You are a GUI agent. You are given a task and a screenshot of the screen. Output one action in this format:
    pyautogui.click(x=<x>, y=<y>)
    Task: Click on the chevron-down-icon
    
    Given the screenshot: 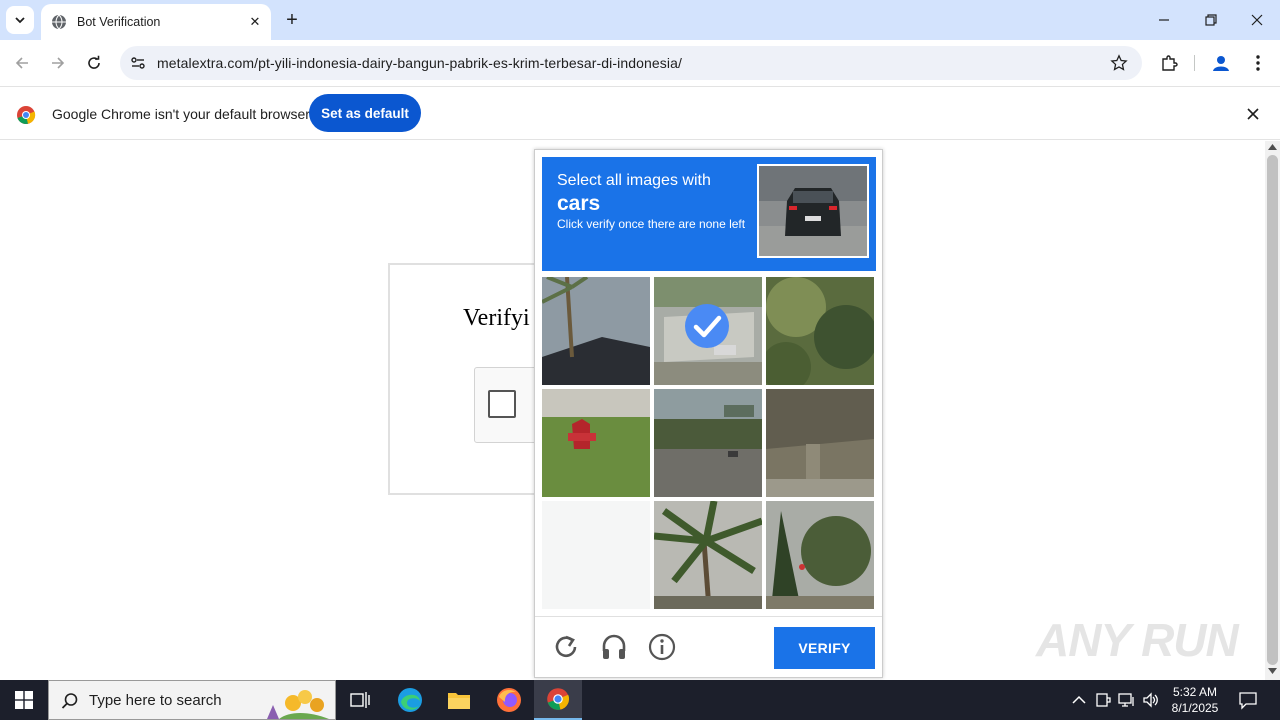 What is the action you would take?
    pyautogui.click(x=20, y=20)
    